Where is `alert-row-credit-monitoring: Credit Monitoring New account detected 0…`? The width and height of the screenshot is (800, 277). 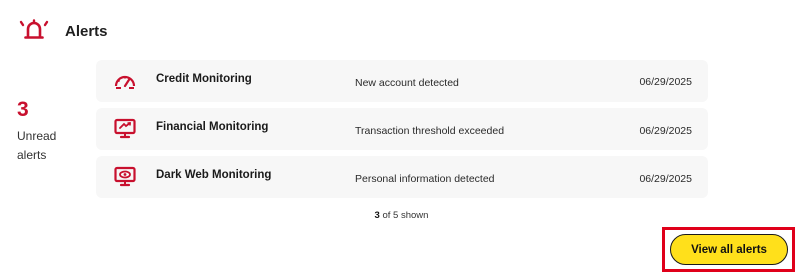
alert-row-credit-monitoring: Credit Monitoring New account detected 0… is located at coordinates (402, 81).